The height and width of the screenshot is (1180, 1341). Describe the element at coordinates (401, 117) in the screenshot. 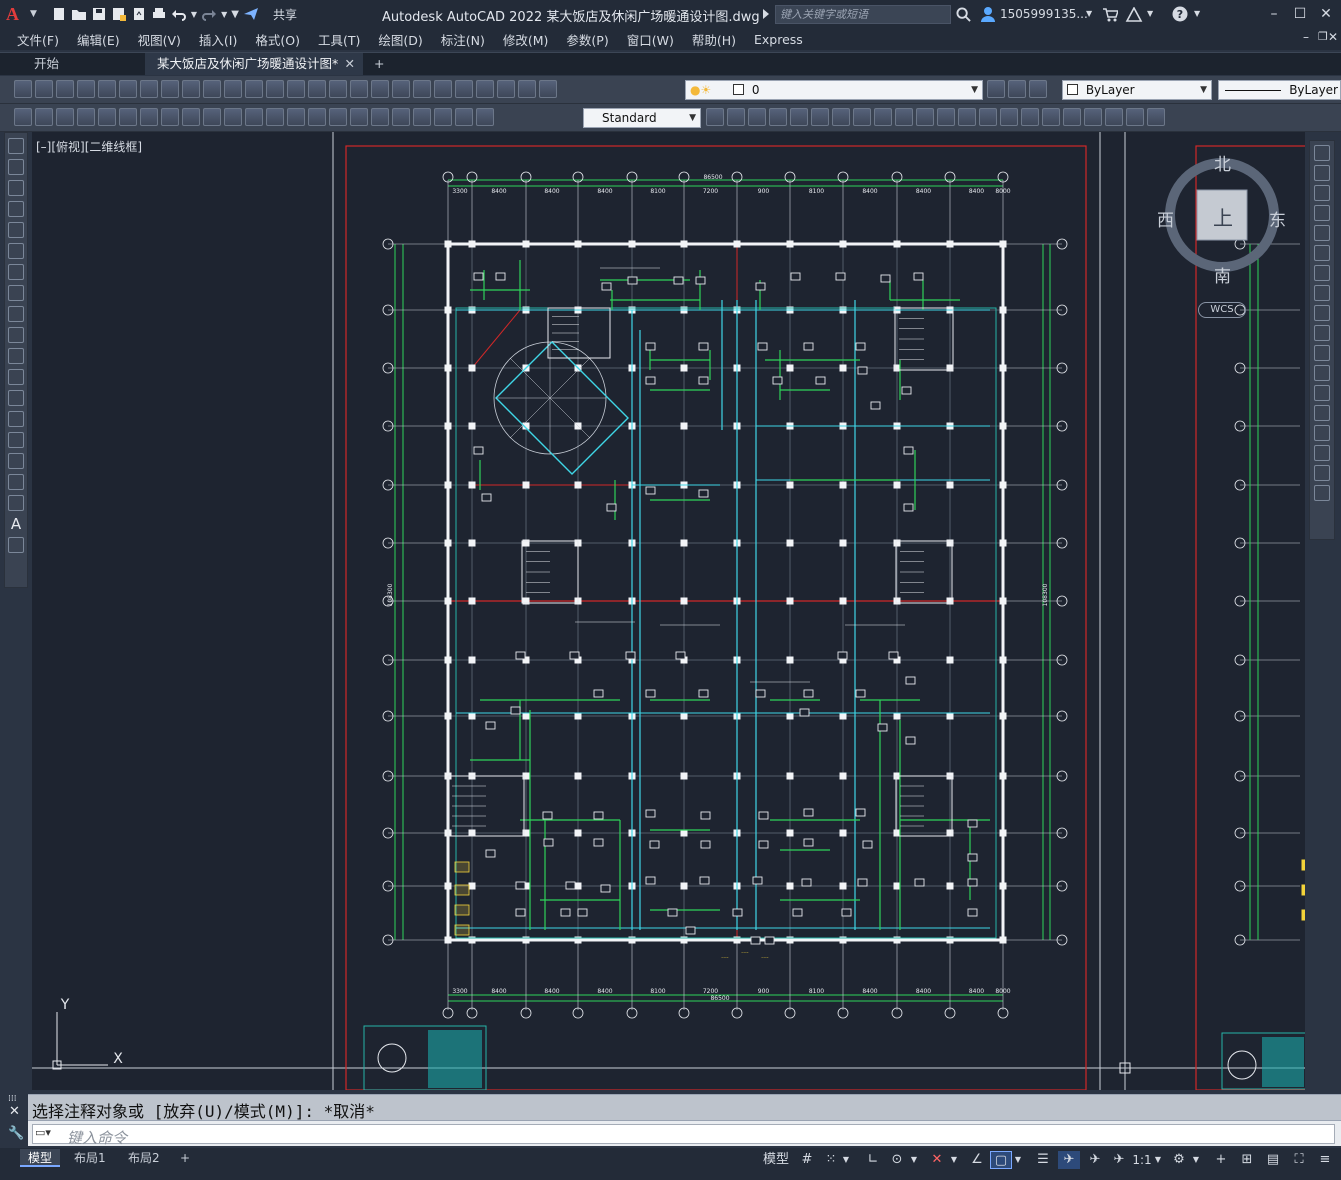

I see `inspection-icon` at that location.